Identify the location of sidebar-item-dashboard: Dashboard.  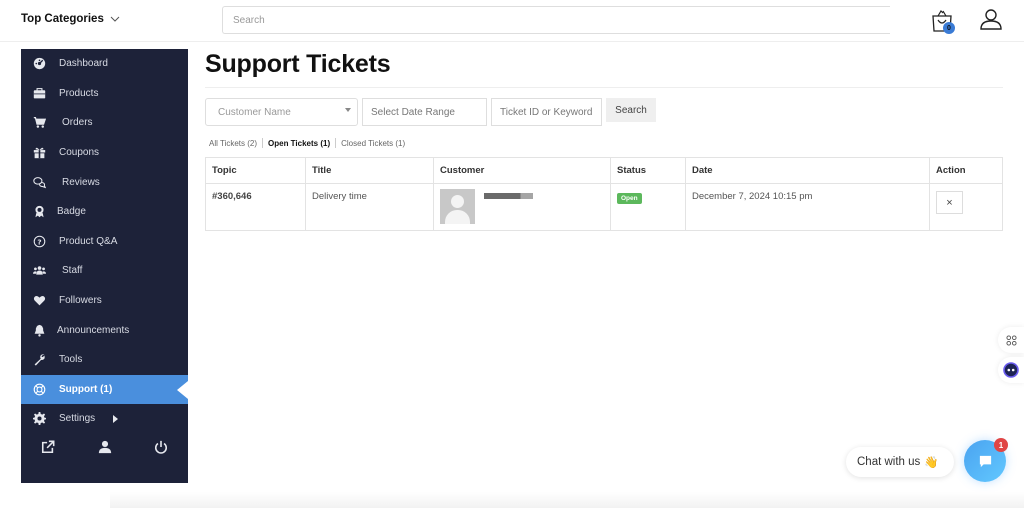
(104, 64).